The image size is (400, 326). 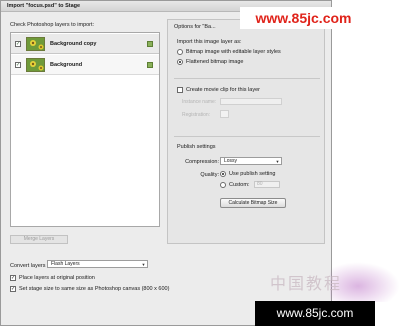 I want to click on create-movie-clip-option: Create movie clip for this layer, so click(x=218, y=90).